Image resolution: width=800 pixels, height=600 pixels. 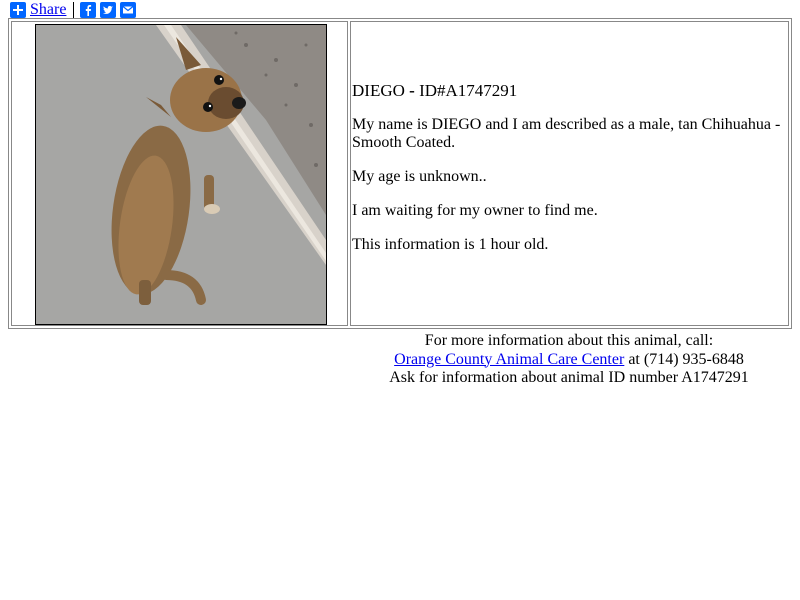 What do you see at coordinates (468, 90) in the screenshot?
I see `animal-id: ID#A1747291` at bounding box center [468, 90].